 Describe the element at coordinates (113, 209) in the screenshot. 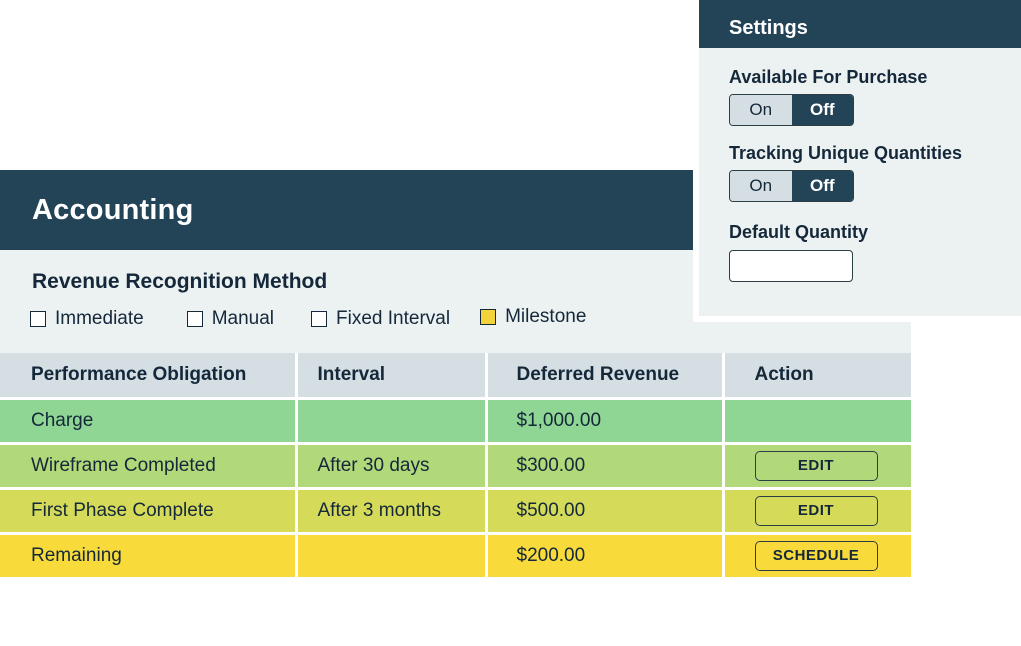

I see `accounting-title: Accounting` at that location.